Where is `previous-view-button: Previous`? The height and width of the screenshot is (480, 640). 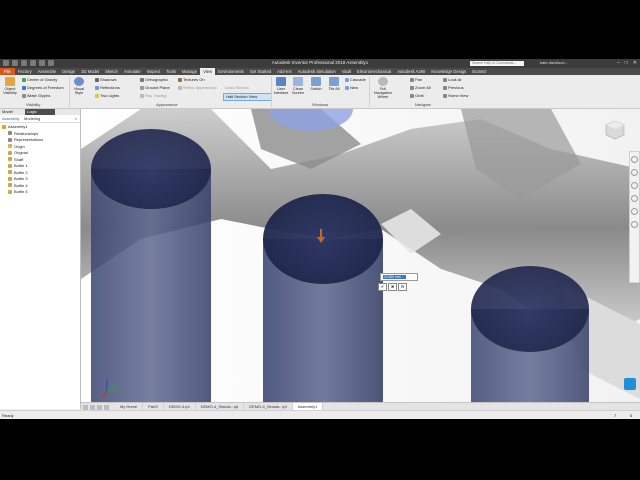 previous-view-button: Previous is located at coordinates (453, 87).